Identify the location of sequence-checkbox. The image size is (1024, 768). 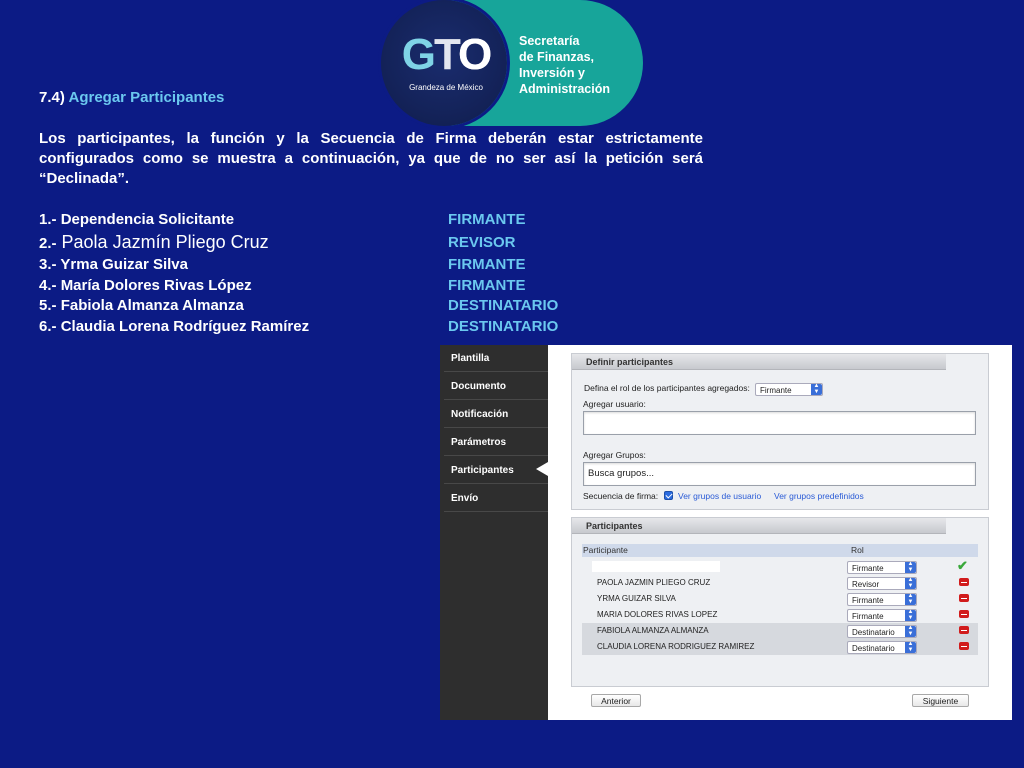
(668, 495).